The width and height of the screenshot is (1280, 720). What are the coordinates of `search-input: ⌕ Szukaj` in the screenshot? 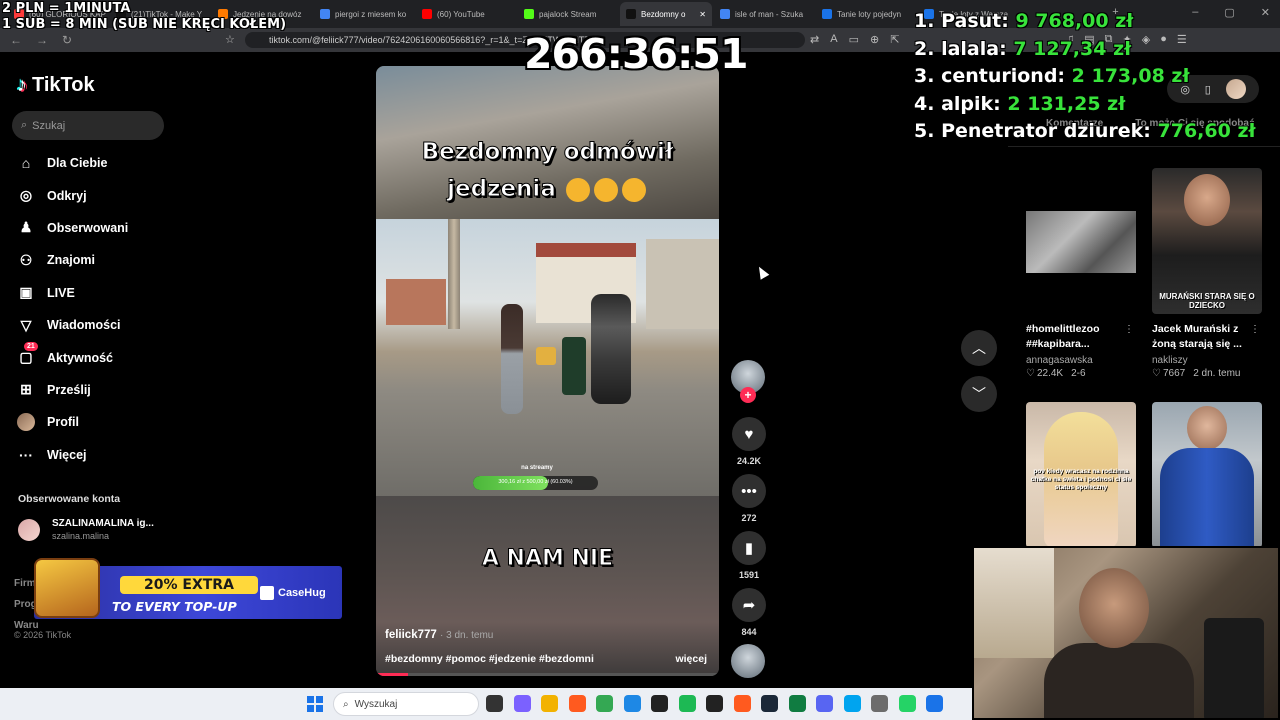 It's located at (88, 125).